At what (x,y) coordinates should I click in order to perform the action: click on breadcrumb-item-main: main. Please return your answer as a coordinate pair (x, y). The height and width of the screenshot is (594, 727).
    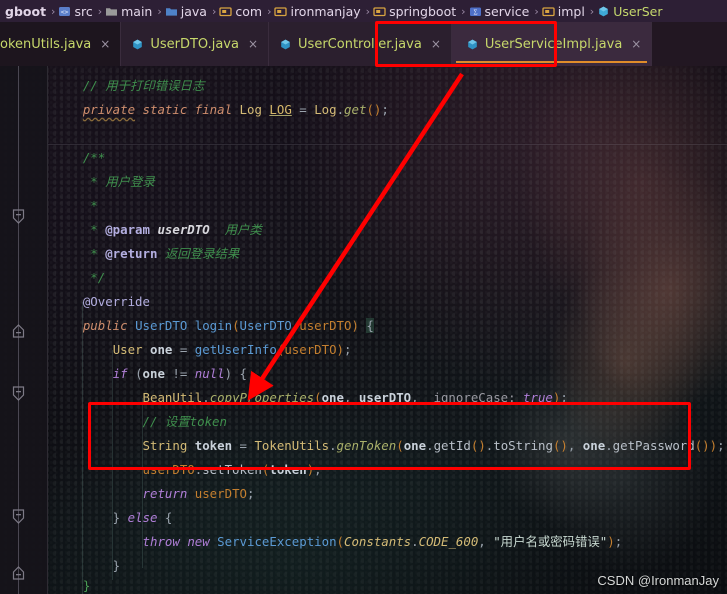
    Looking at the image, I should click on (129, 11).